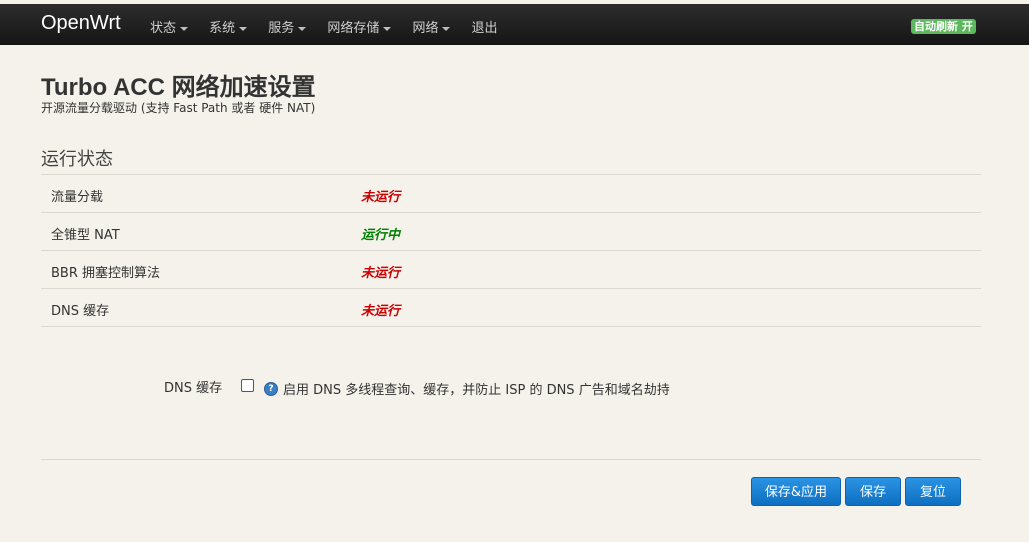 The width and height of the screenshot is (1029, 542). I want to click on menu-logout-label: 退出, so click(484, 28).